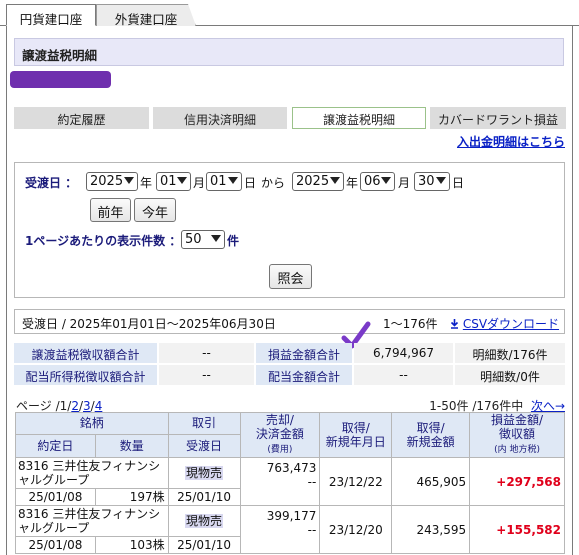 Image resolution: width=579 pixels, height=555 pixels. I want to click on page-link-3: 3, so click(87, 406).